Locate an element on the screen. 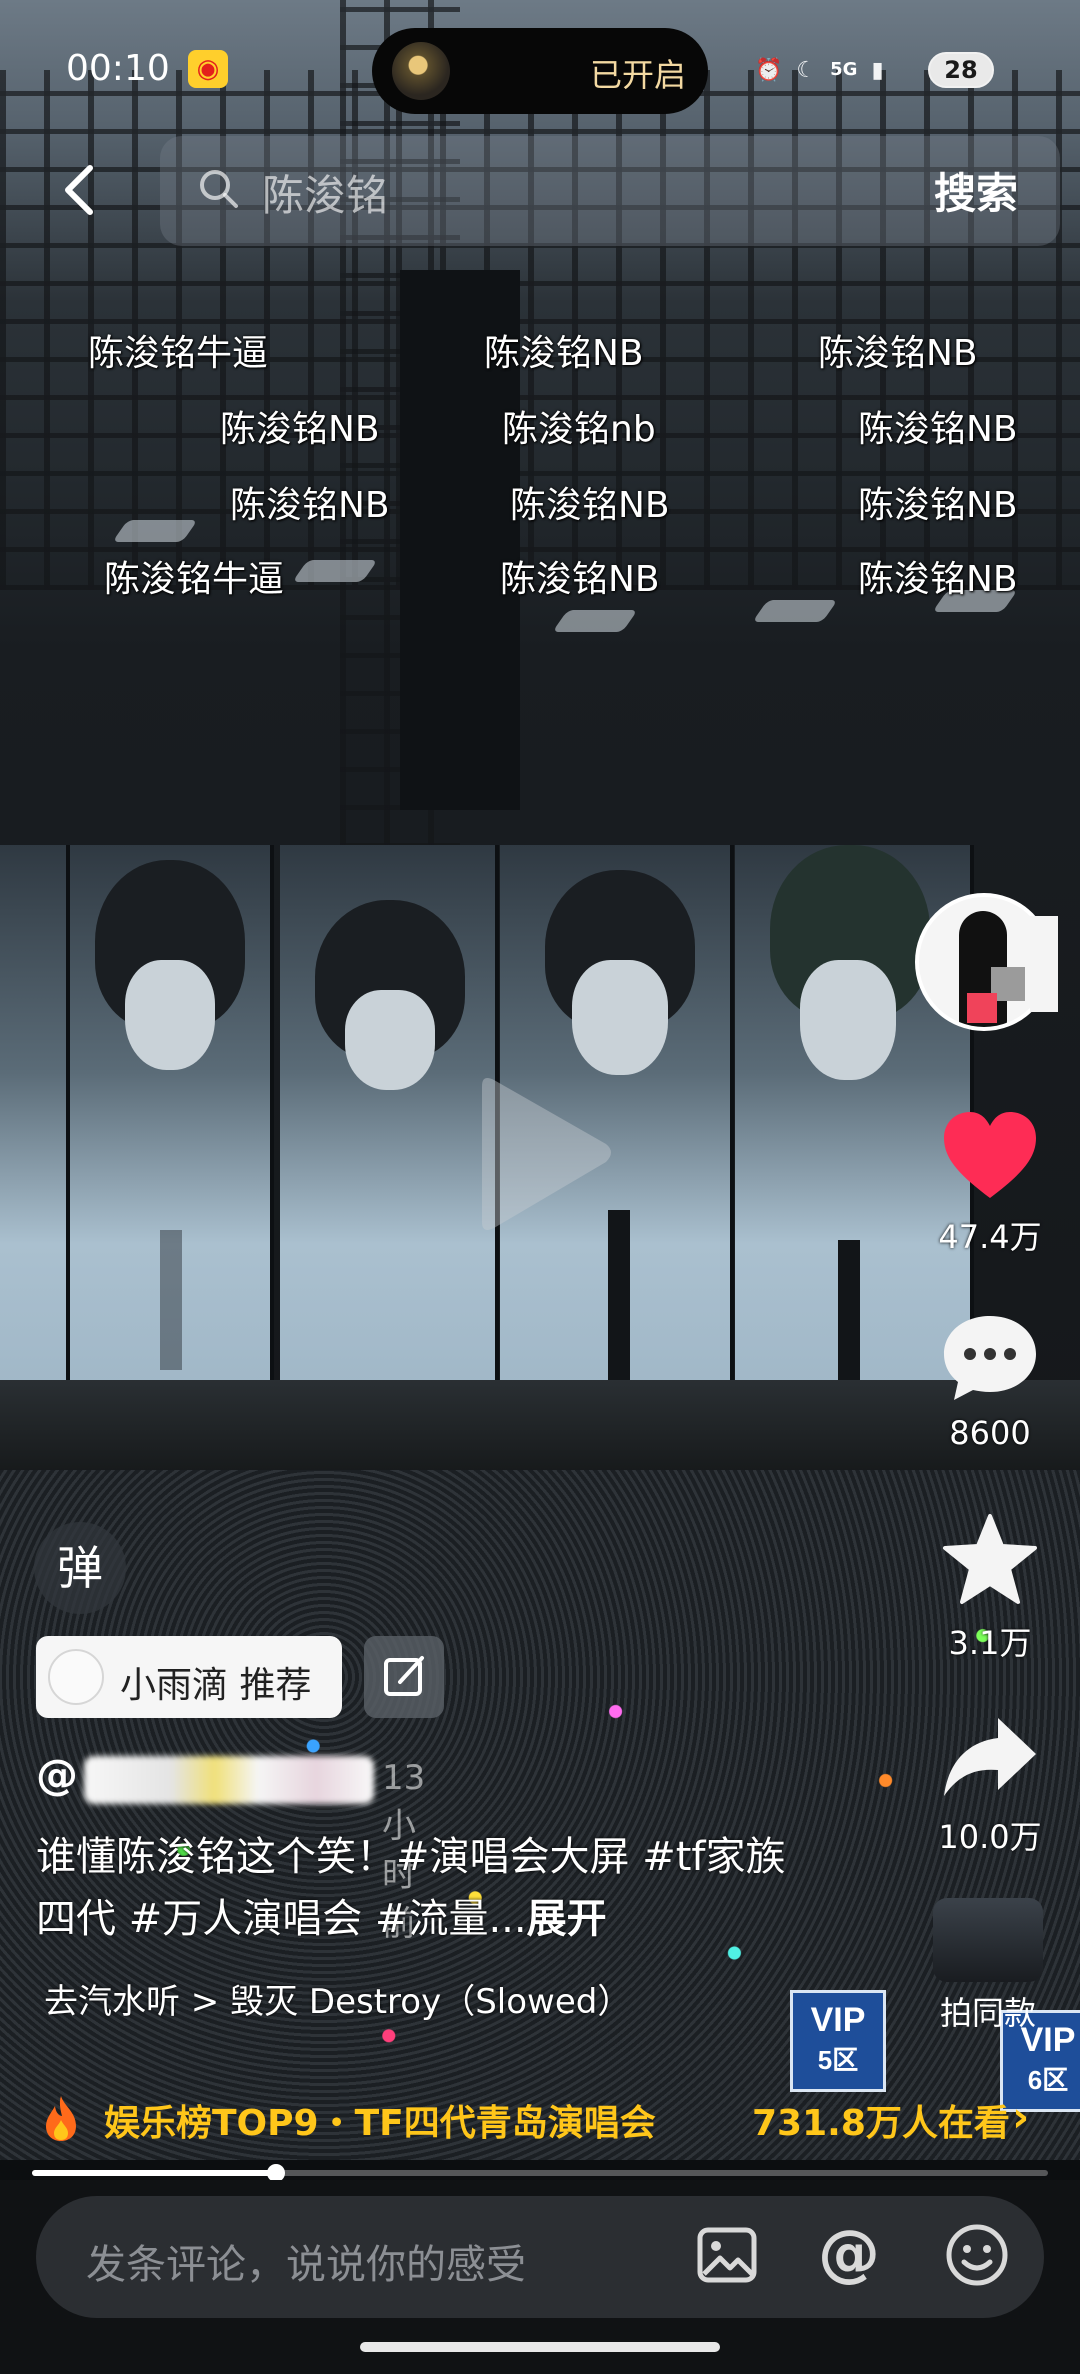 The image size is (1080, 2374). follow-button is located at coordinates (1044, 964).